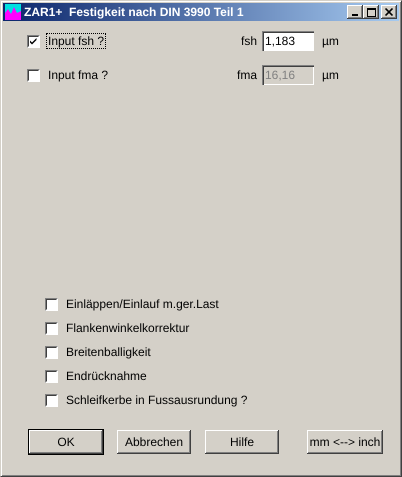 This screenshot has width=402, height=477. What do you see at coordinates (13, 12) in the screenshot?
I see `app-icon` at bounding box center [13, 12].